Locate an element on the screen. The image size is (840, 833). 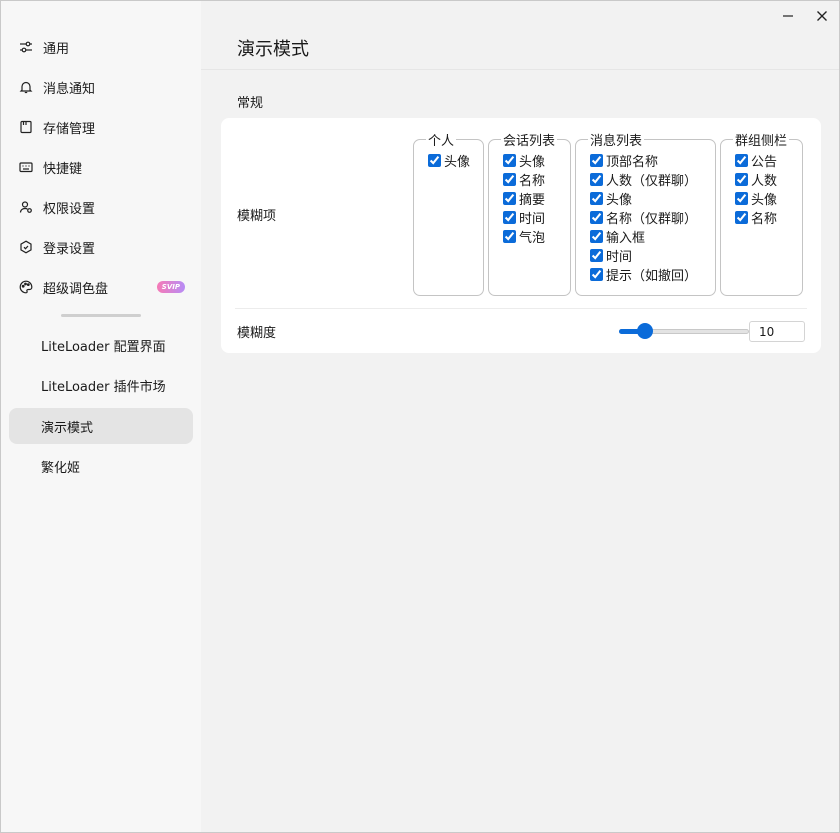
sidebar-item-label: 权限设置 is located at coordinates (69, 209).